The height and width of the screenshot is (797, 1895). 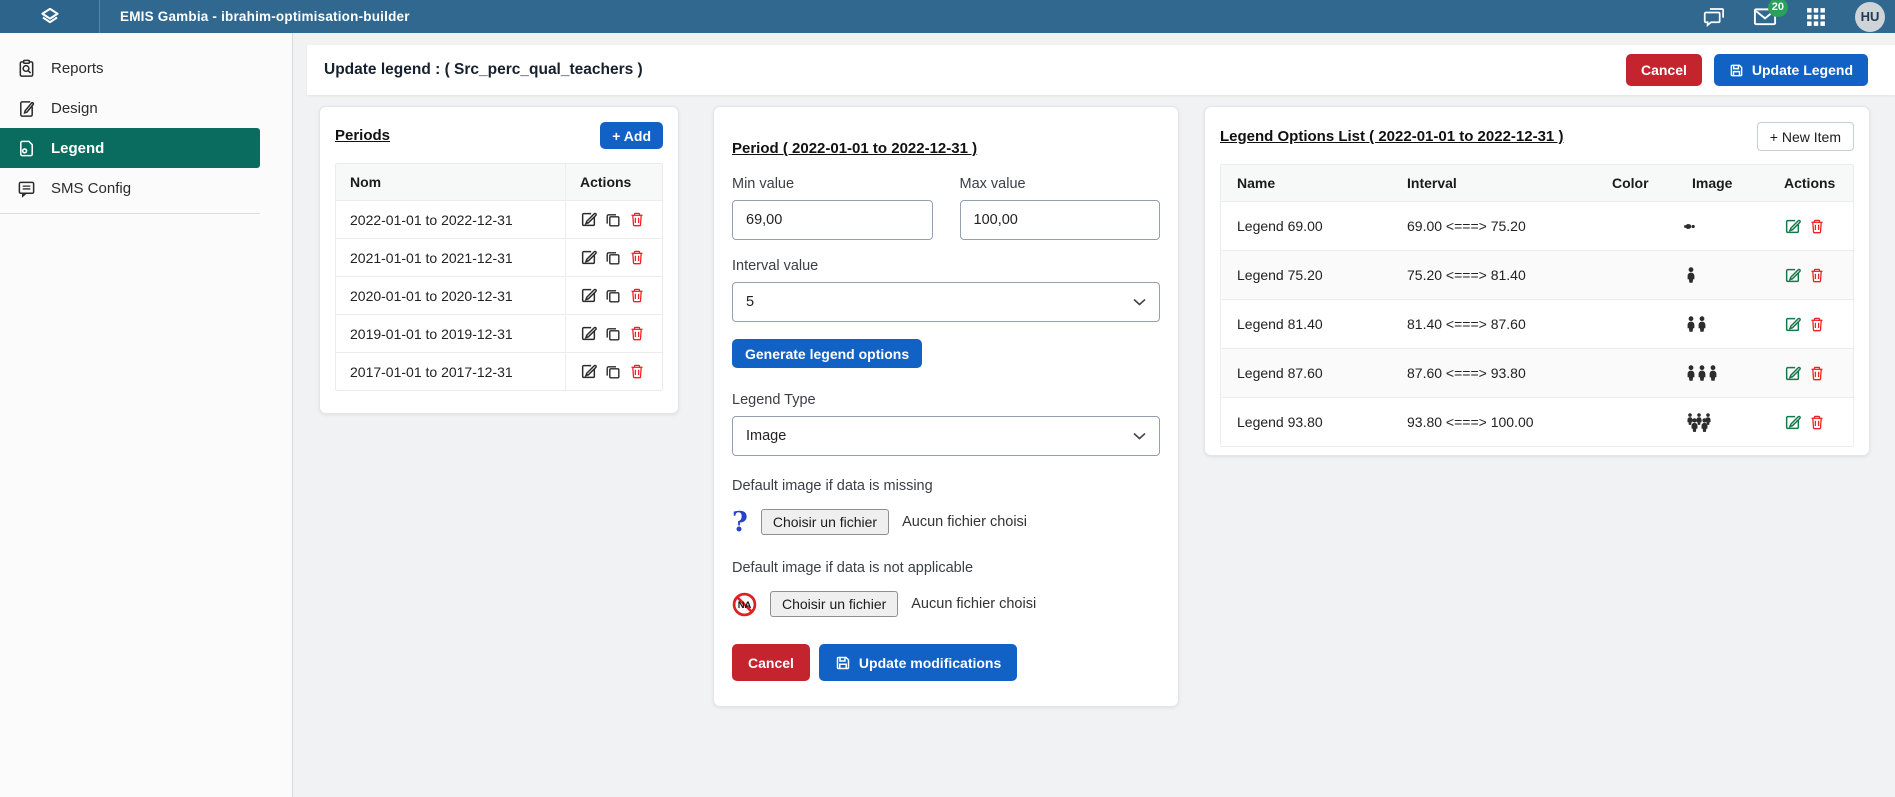 I want to click on periods-title: Periods, so click(x=363, y=135).